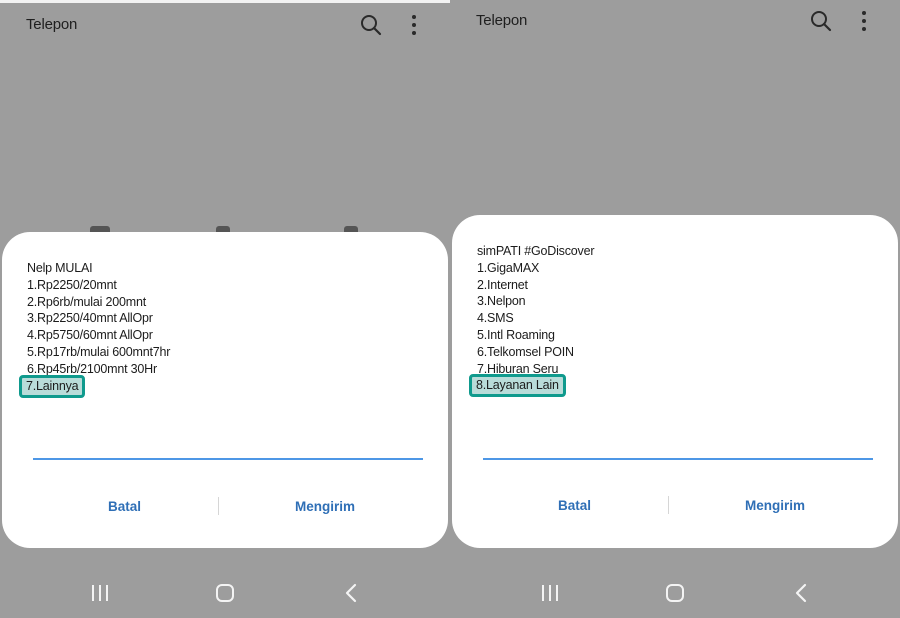  What do you see at coordinates (516, 334) in the screenshot?
I see `ussd-line: 5.Intl Roaming` at bounding box center [516, 334].